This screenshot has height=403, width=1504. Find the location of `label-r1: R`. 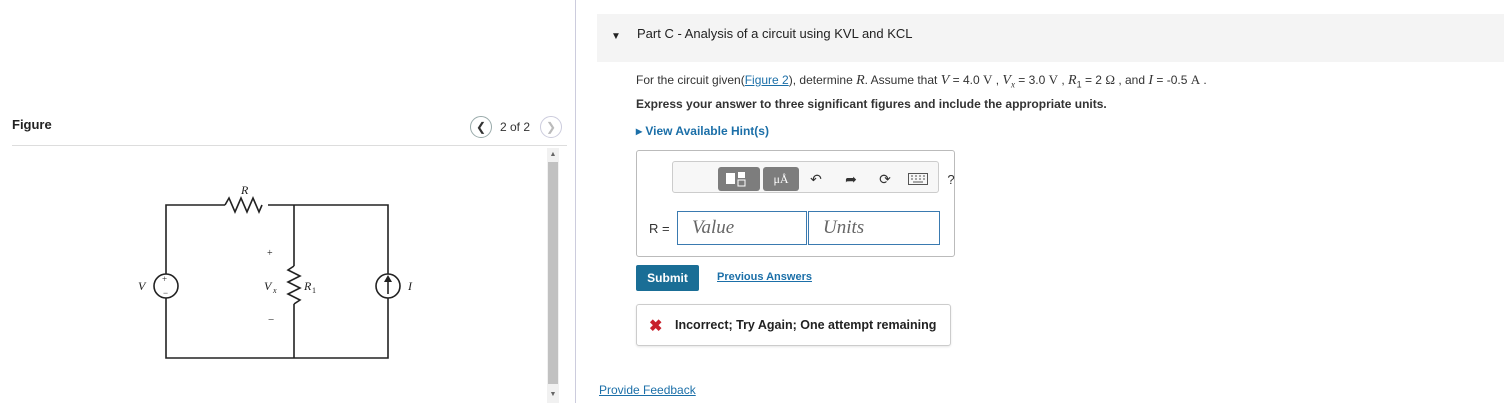

label-r1: R is located at coordinates (307, 286).